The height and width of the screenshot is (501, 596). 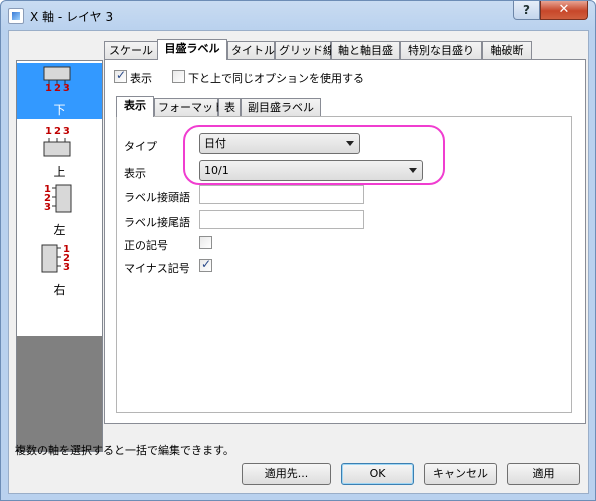 I want to click on axis-label-left: 左, so click(x=59, y=230).